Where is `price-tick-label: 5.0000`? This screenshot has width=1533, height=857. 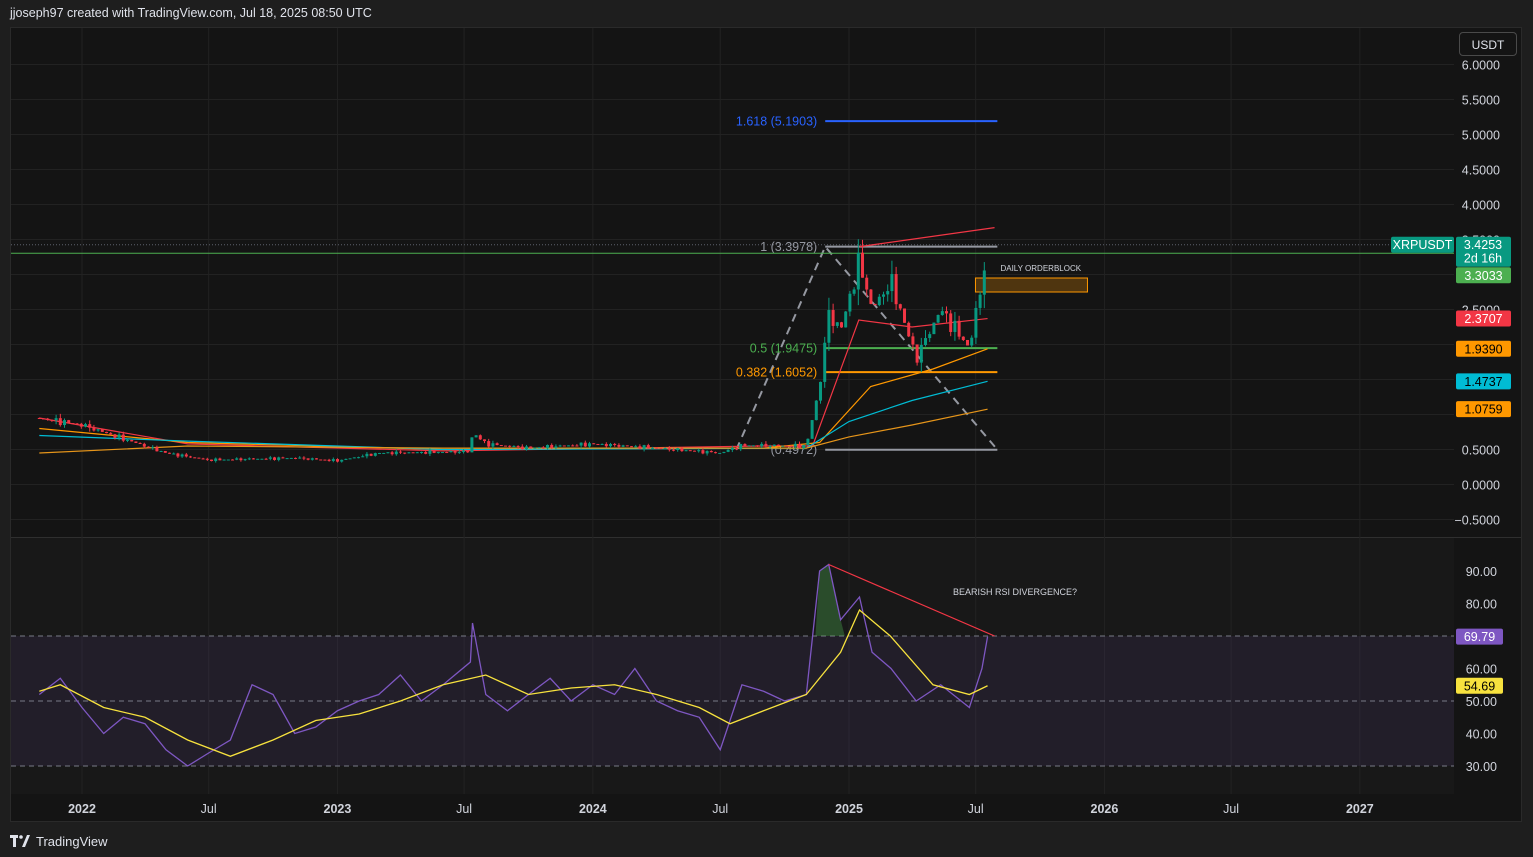
price-tick-label: 5.0000 is located at coordinates (1481, 136).